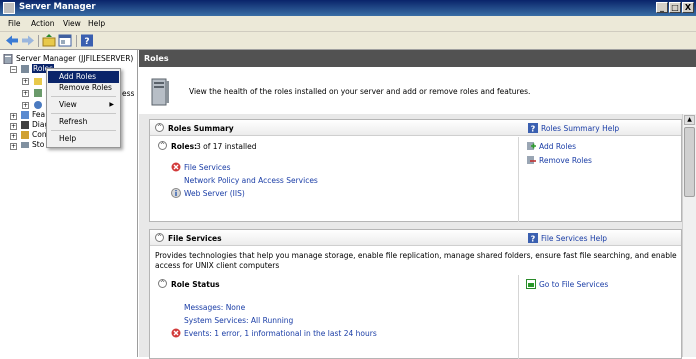 The width and height of the screenshot is (696, 359). What do you see at coordinates (531, 160) in the screenshot?
I see `remove-roles-icon` at bounding box center [531, 160].